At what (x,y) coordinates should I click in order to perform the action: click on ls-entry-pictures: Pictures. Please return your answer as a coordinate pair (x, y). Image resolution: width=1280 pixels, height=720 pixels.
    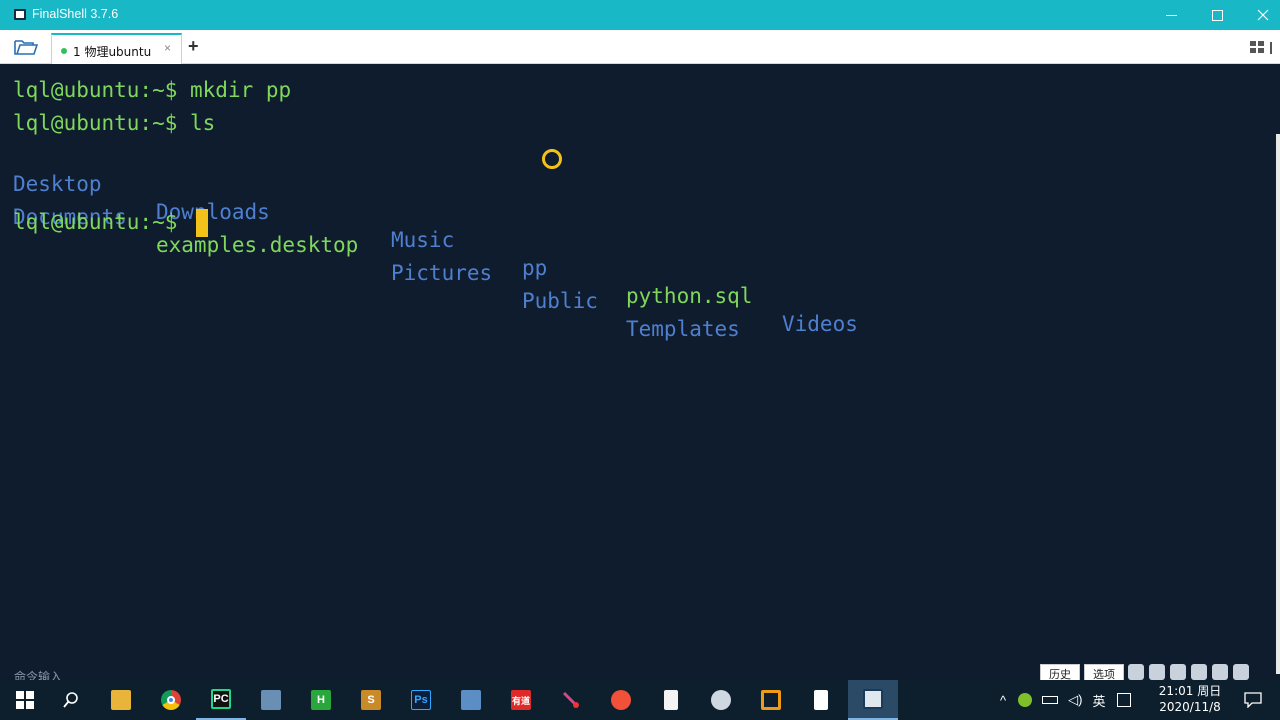
    Looking at the image, I should click on (442, 273).